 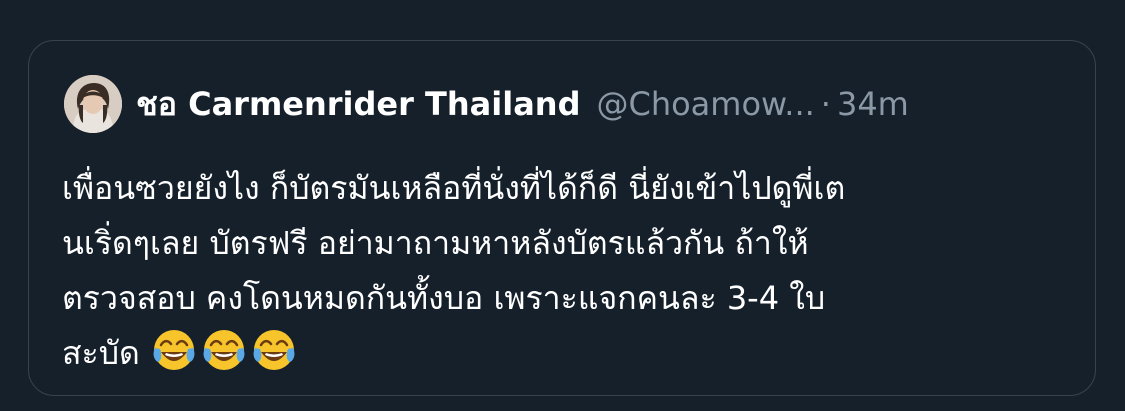 What do you see at coordinates (562, 353) in the screenshot?
I see `tweet-text-line-last: สะบัด` at bounding box center [562, 353].